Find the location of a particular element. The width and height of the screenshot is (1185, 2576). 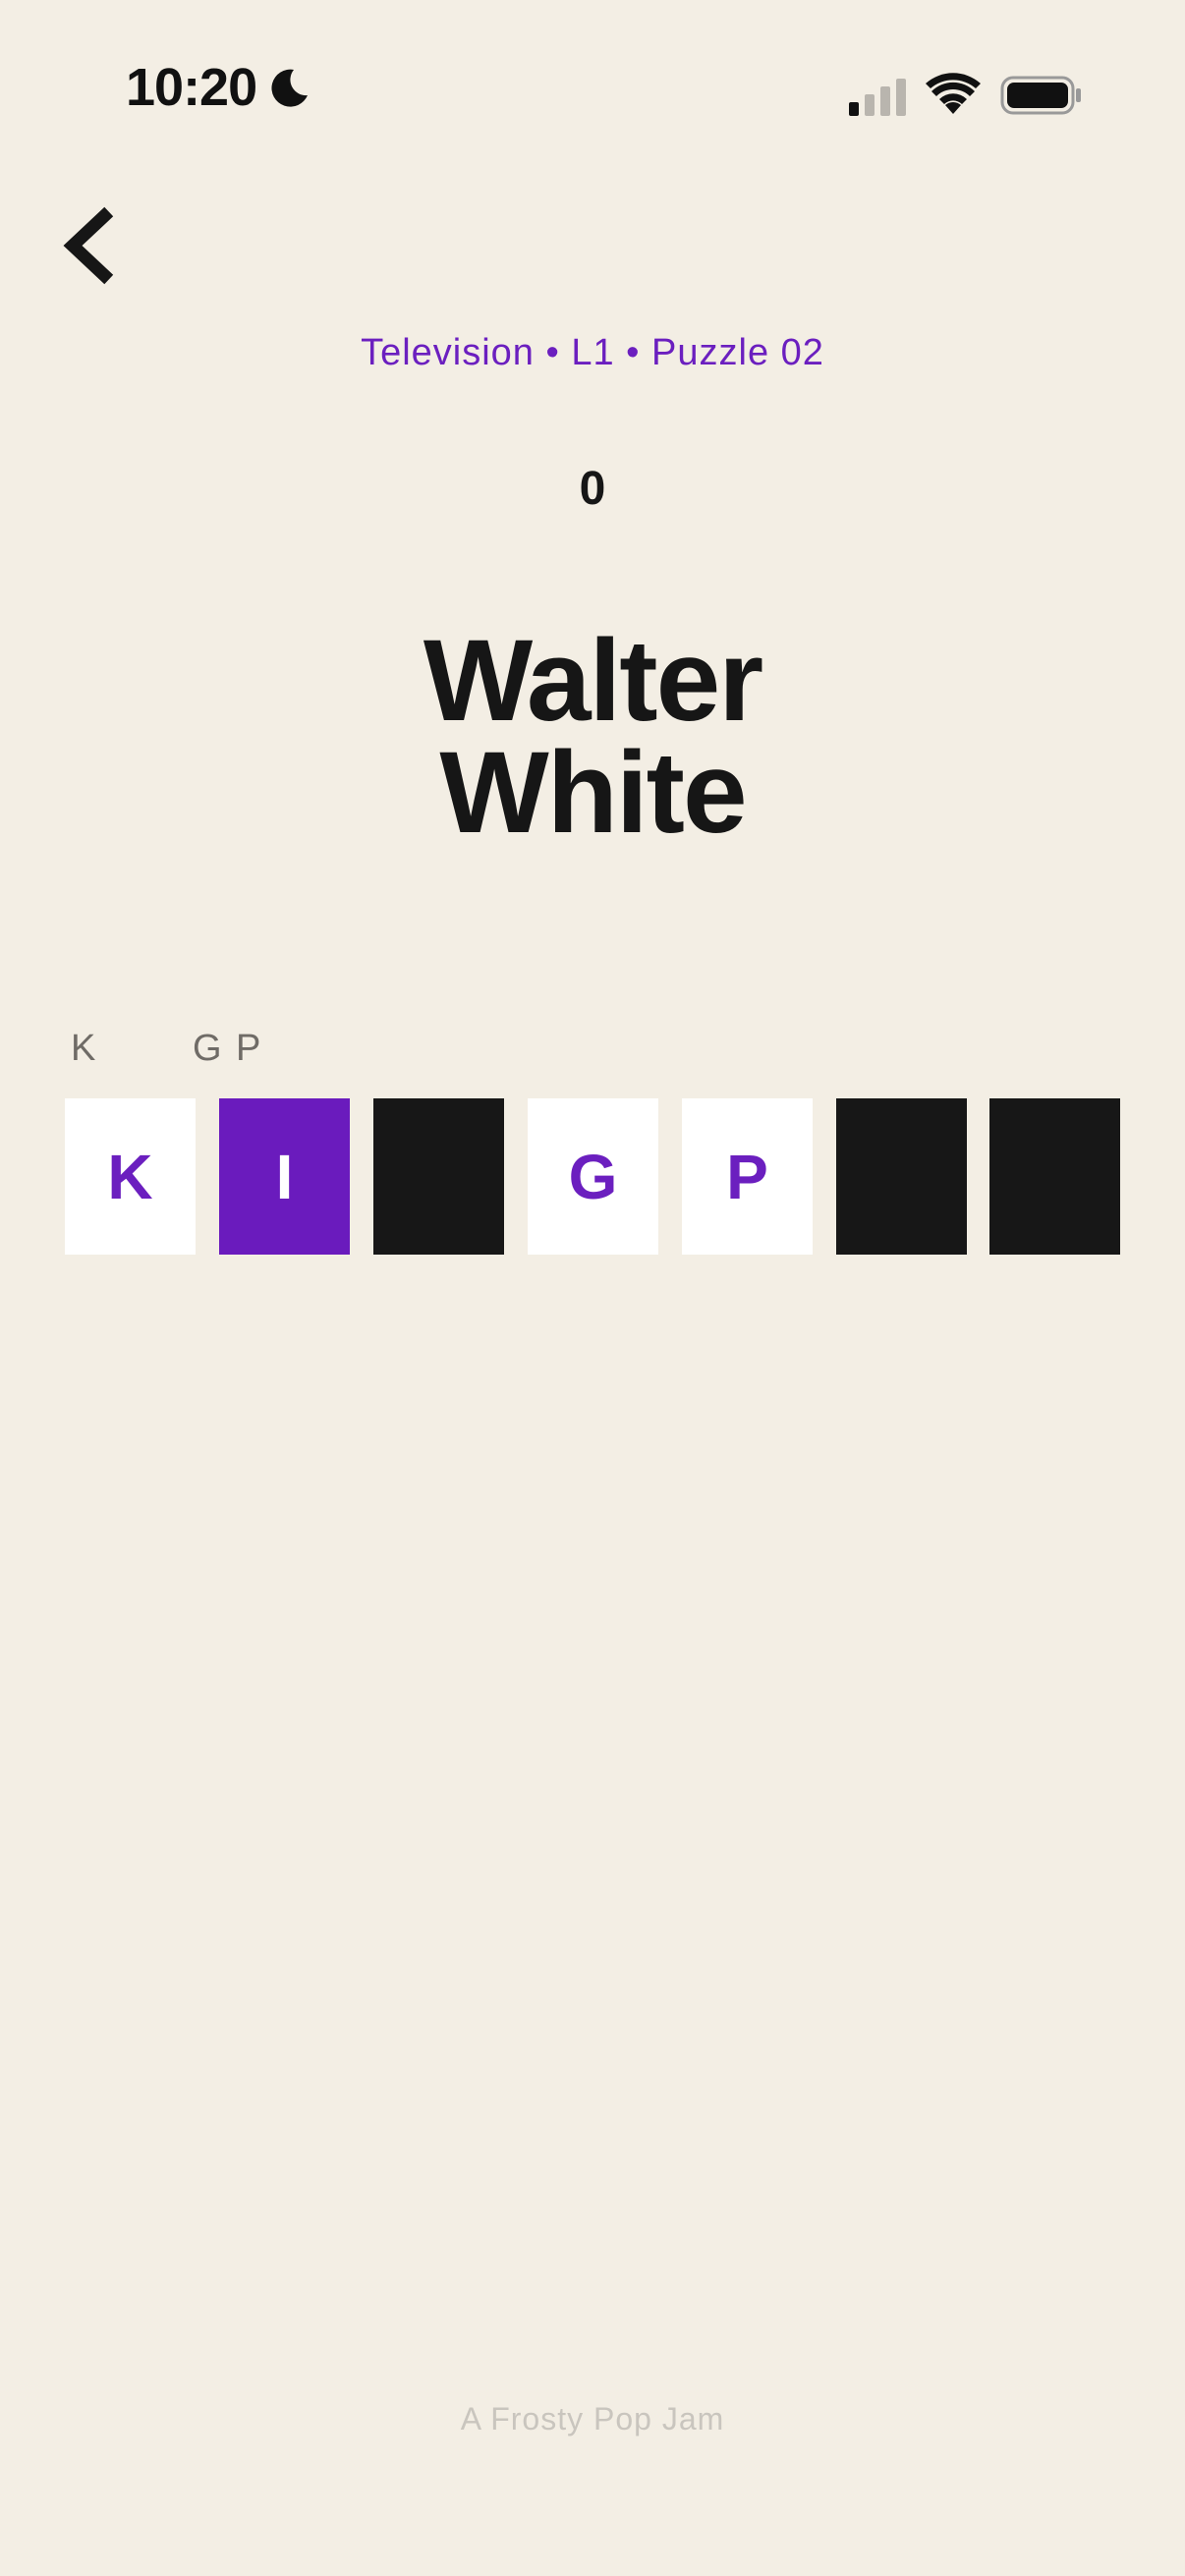

hint-letter: P is located at coordinates (249, 1048).